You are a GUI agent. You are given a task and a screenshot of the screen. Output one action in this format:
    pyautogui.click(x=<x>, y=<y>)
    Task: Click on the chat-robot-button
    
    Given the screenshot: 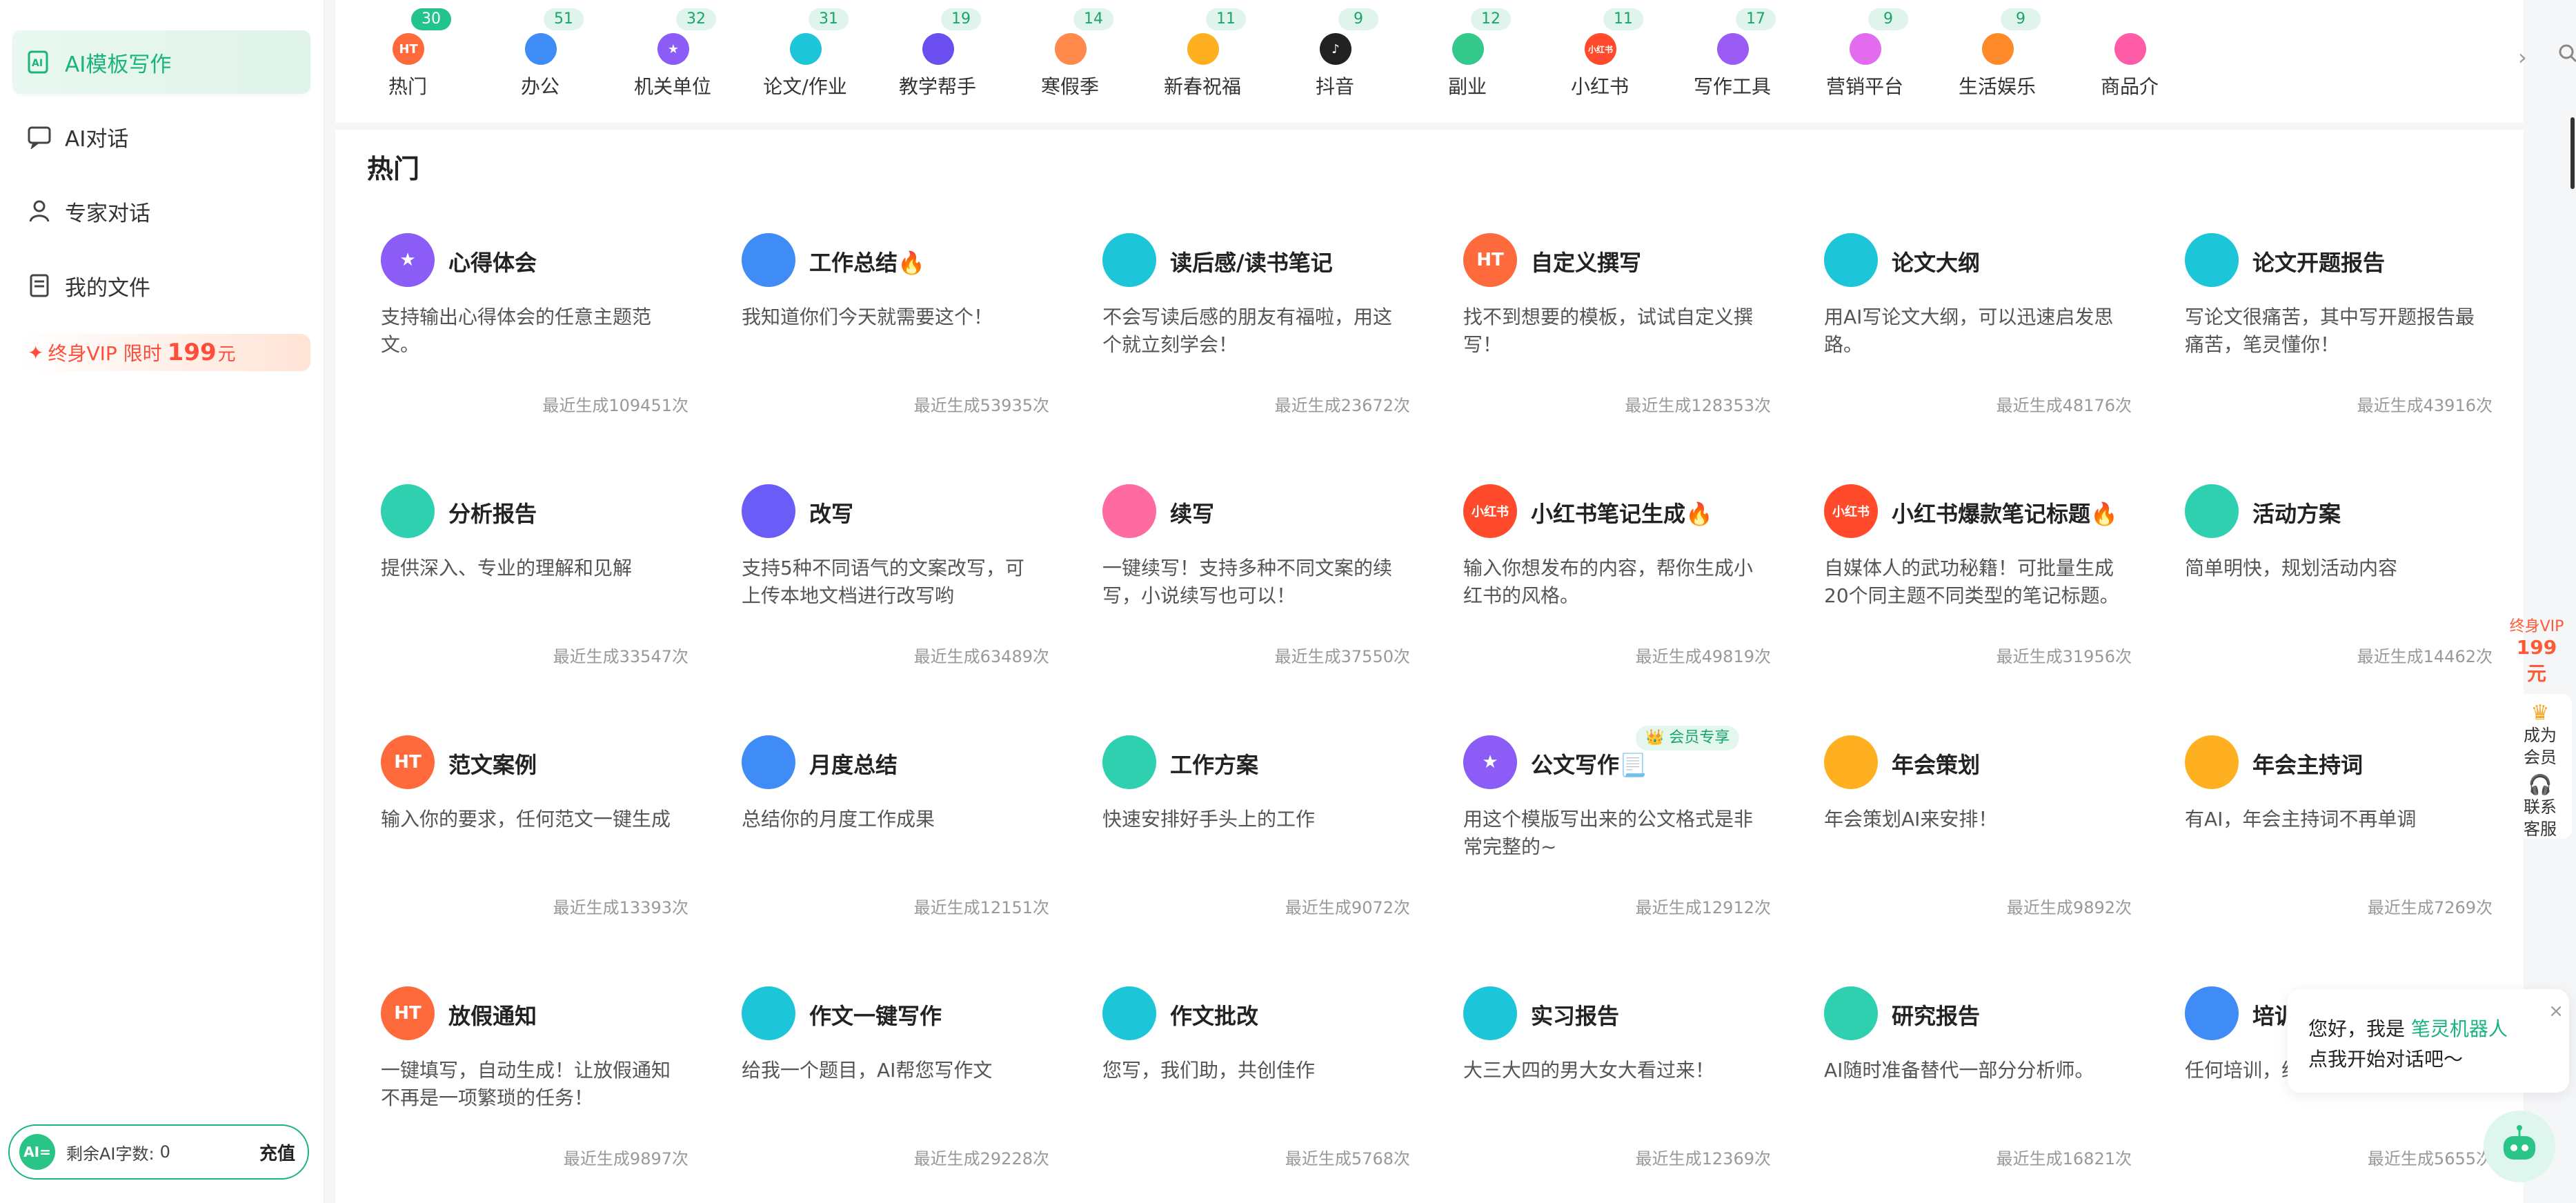 What is the action you would take?
    pyautogui.click(x=2519, y=1146)
    